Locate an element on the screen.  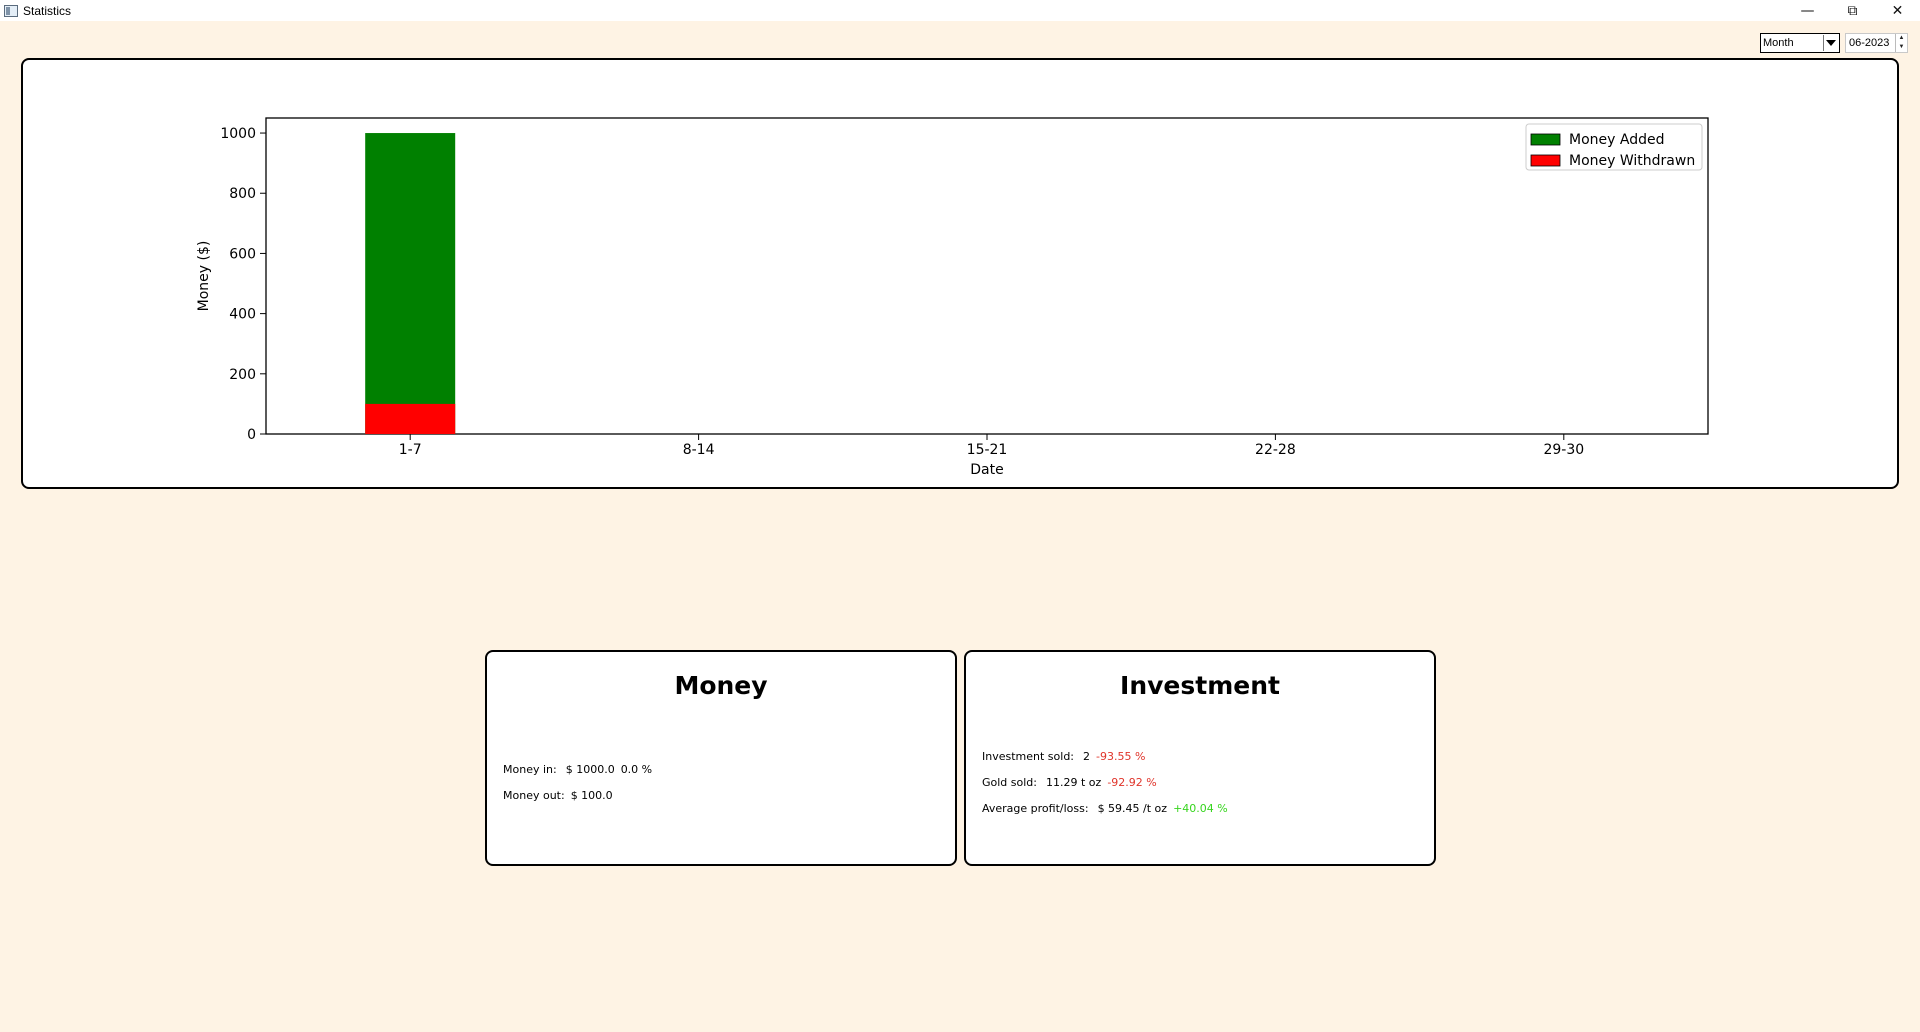
y-tick-label: 200 is located at coordinates (242, 375).